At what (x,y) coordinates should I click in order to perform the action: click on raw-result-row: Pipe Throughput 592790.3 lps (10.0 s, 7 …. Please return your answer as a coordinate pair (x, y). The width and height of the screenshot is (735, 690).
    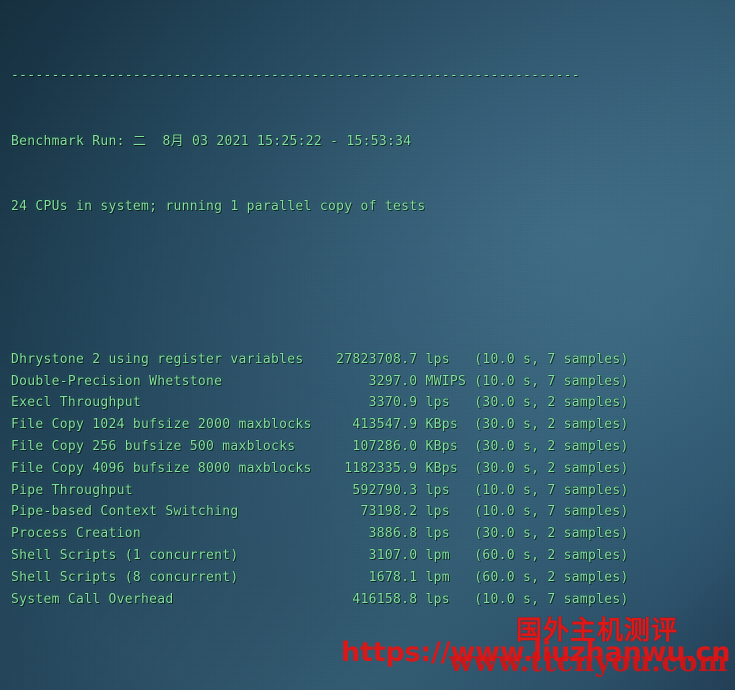
    Looking at the image, I should click on (320, 490).